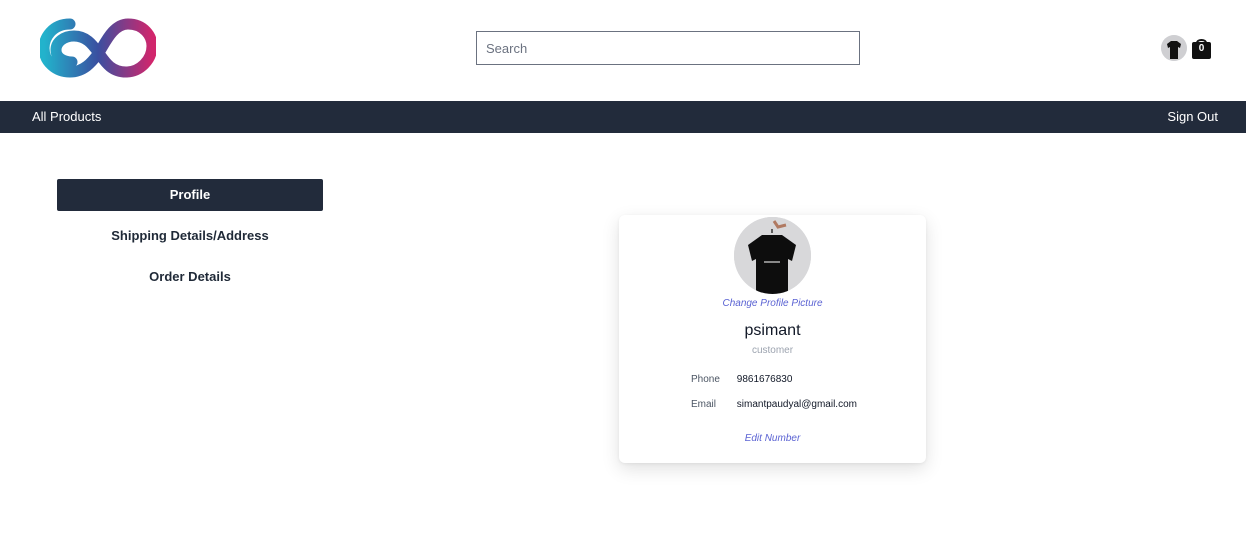  I want to click on cart-count: 0, so click(1201, 48).